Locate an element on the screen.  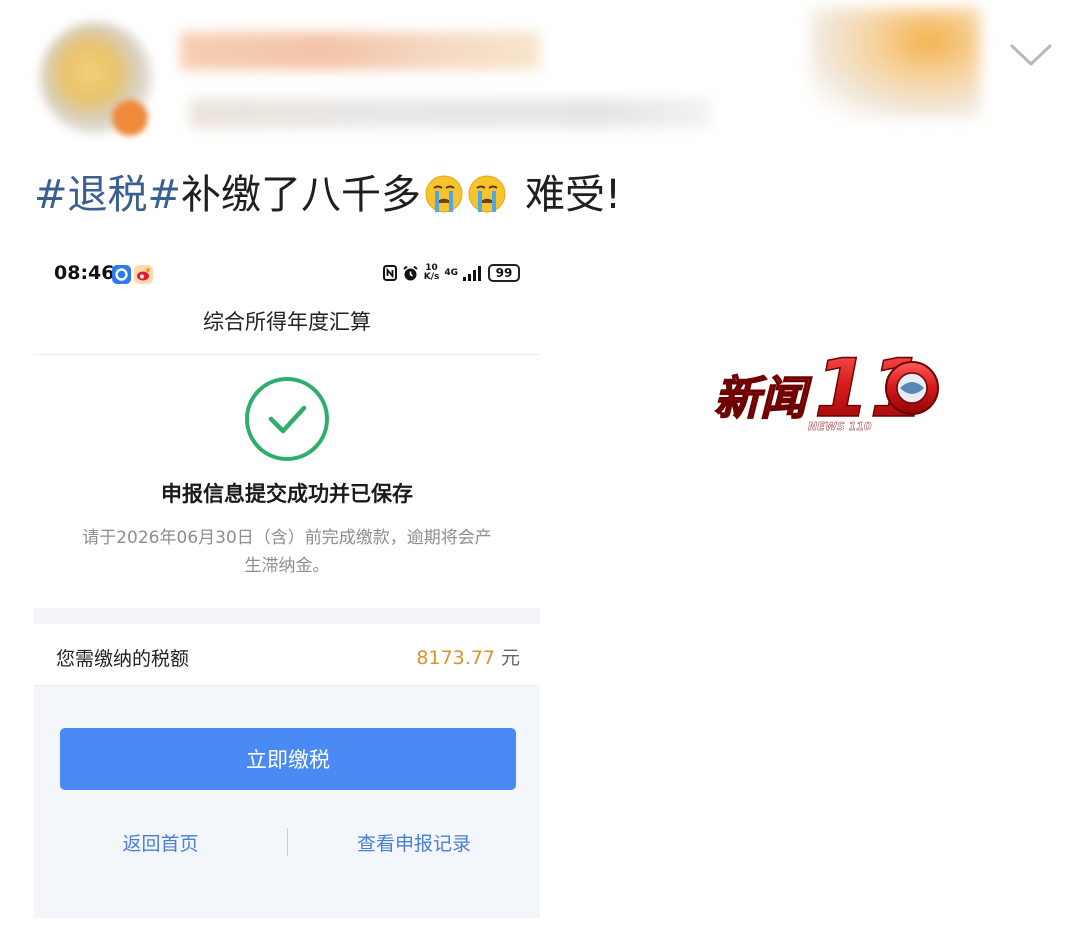
chevron-down-icon is located at coordinates (1031, 55).